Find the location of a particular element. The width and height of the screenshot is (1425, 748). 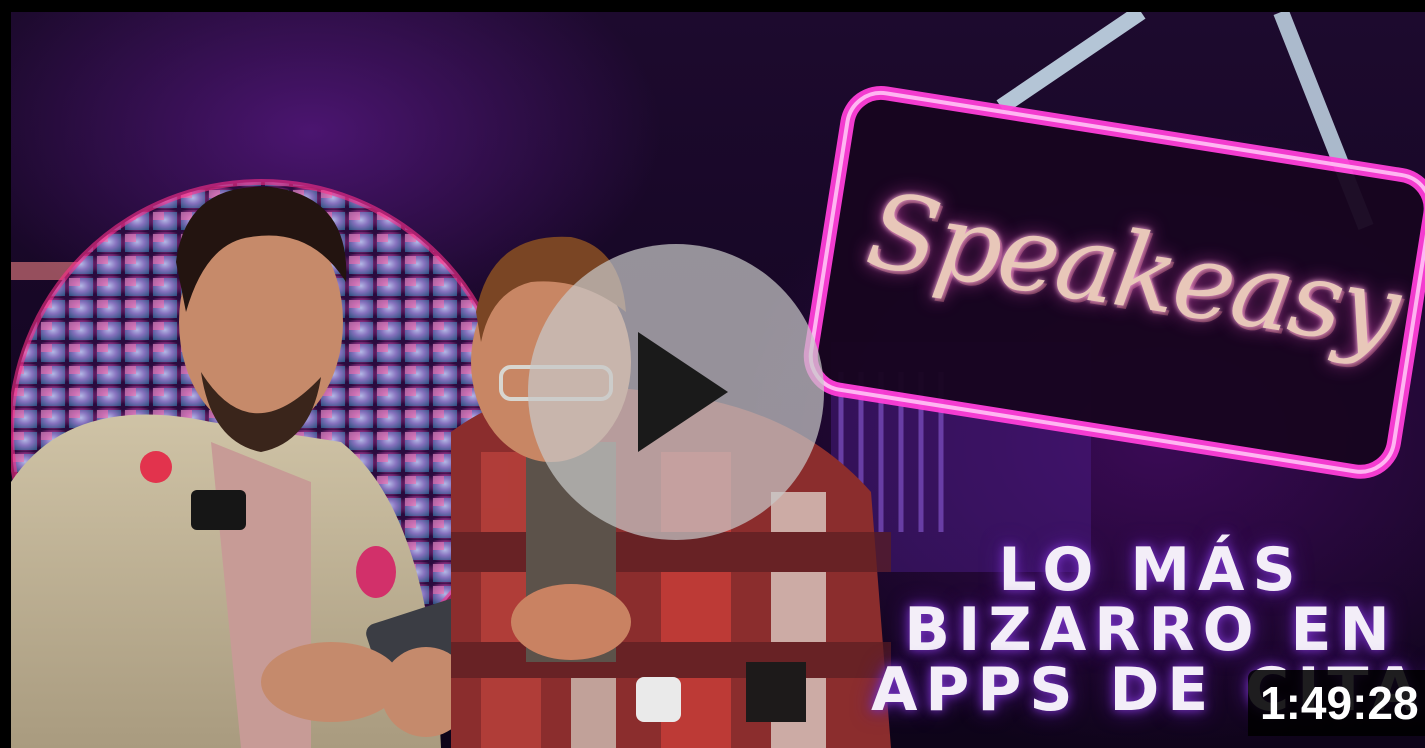

play-icon is located at coordinates (683, 392).